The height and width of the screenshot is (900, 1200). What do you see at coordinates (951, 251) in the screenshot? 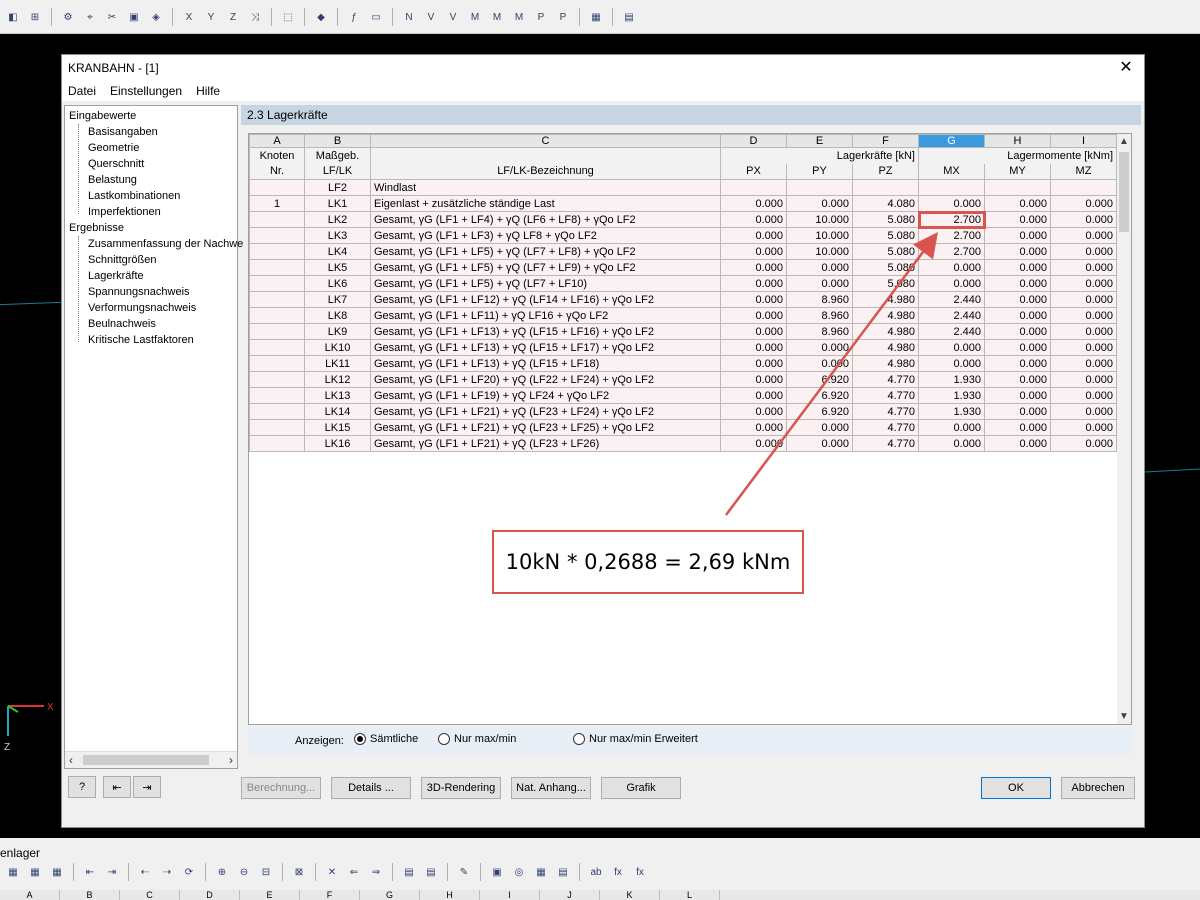
I see `table-cell: 2.700` at bounding box center [951, 251].